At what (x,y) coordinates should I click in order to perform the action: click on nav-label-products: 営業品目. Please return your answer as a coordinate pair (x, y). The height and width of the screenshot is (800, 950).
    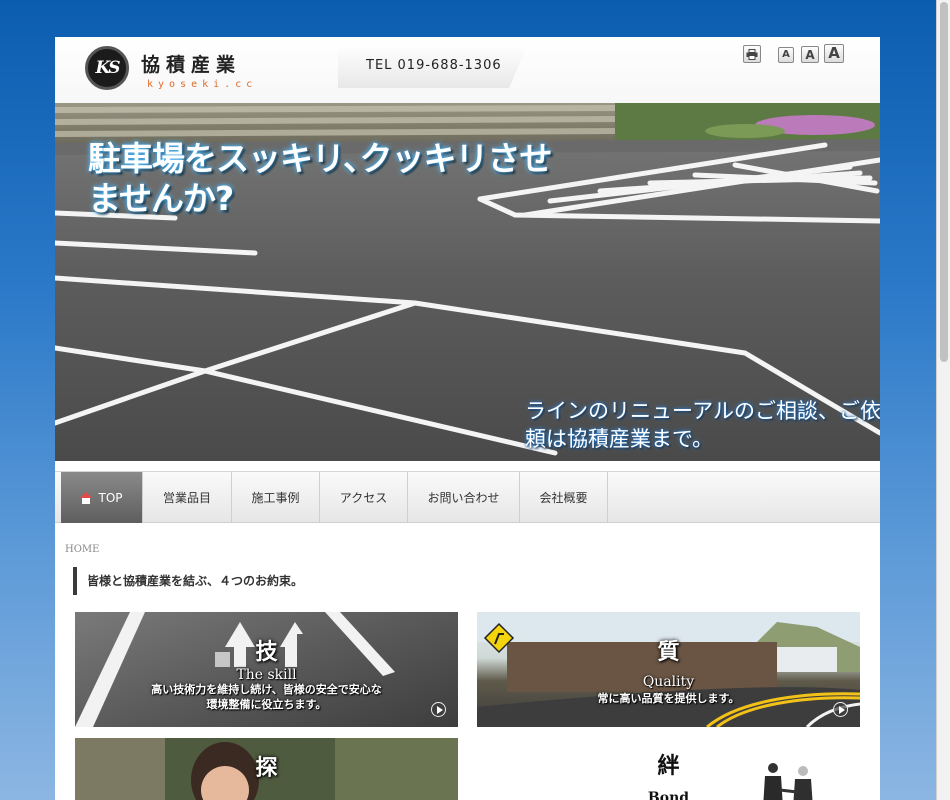
    Looking at the image, I should click on (186, 498).